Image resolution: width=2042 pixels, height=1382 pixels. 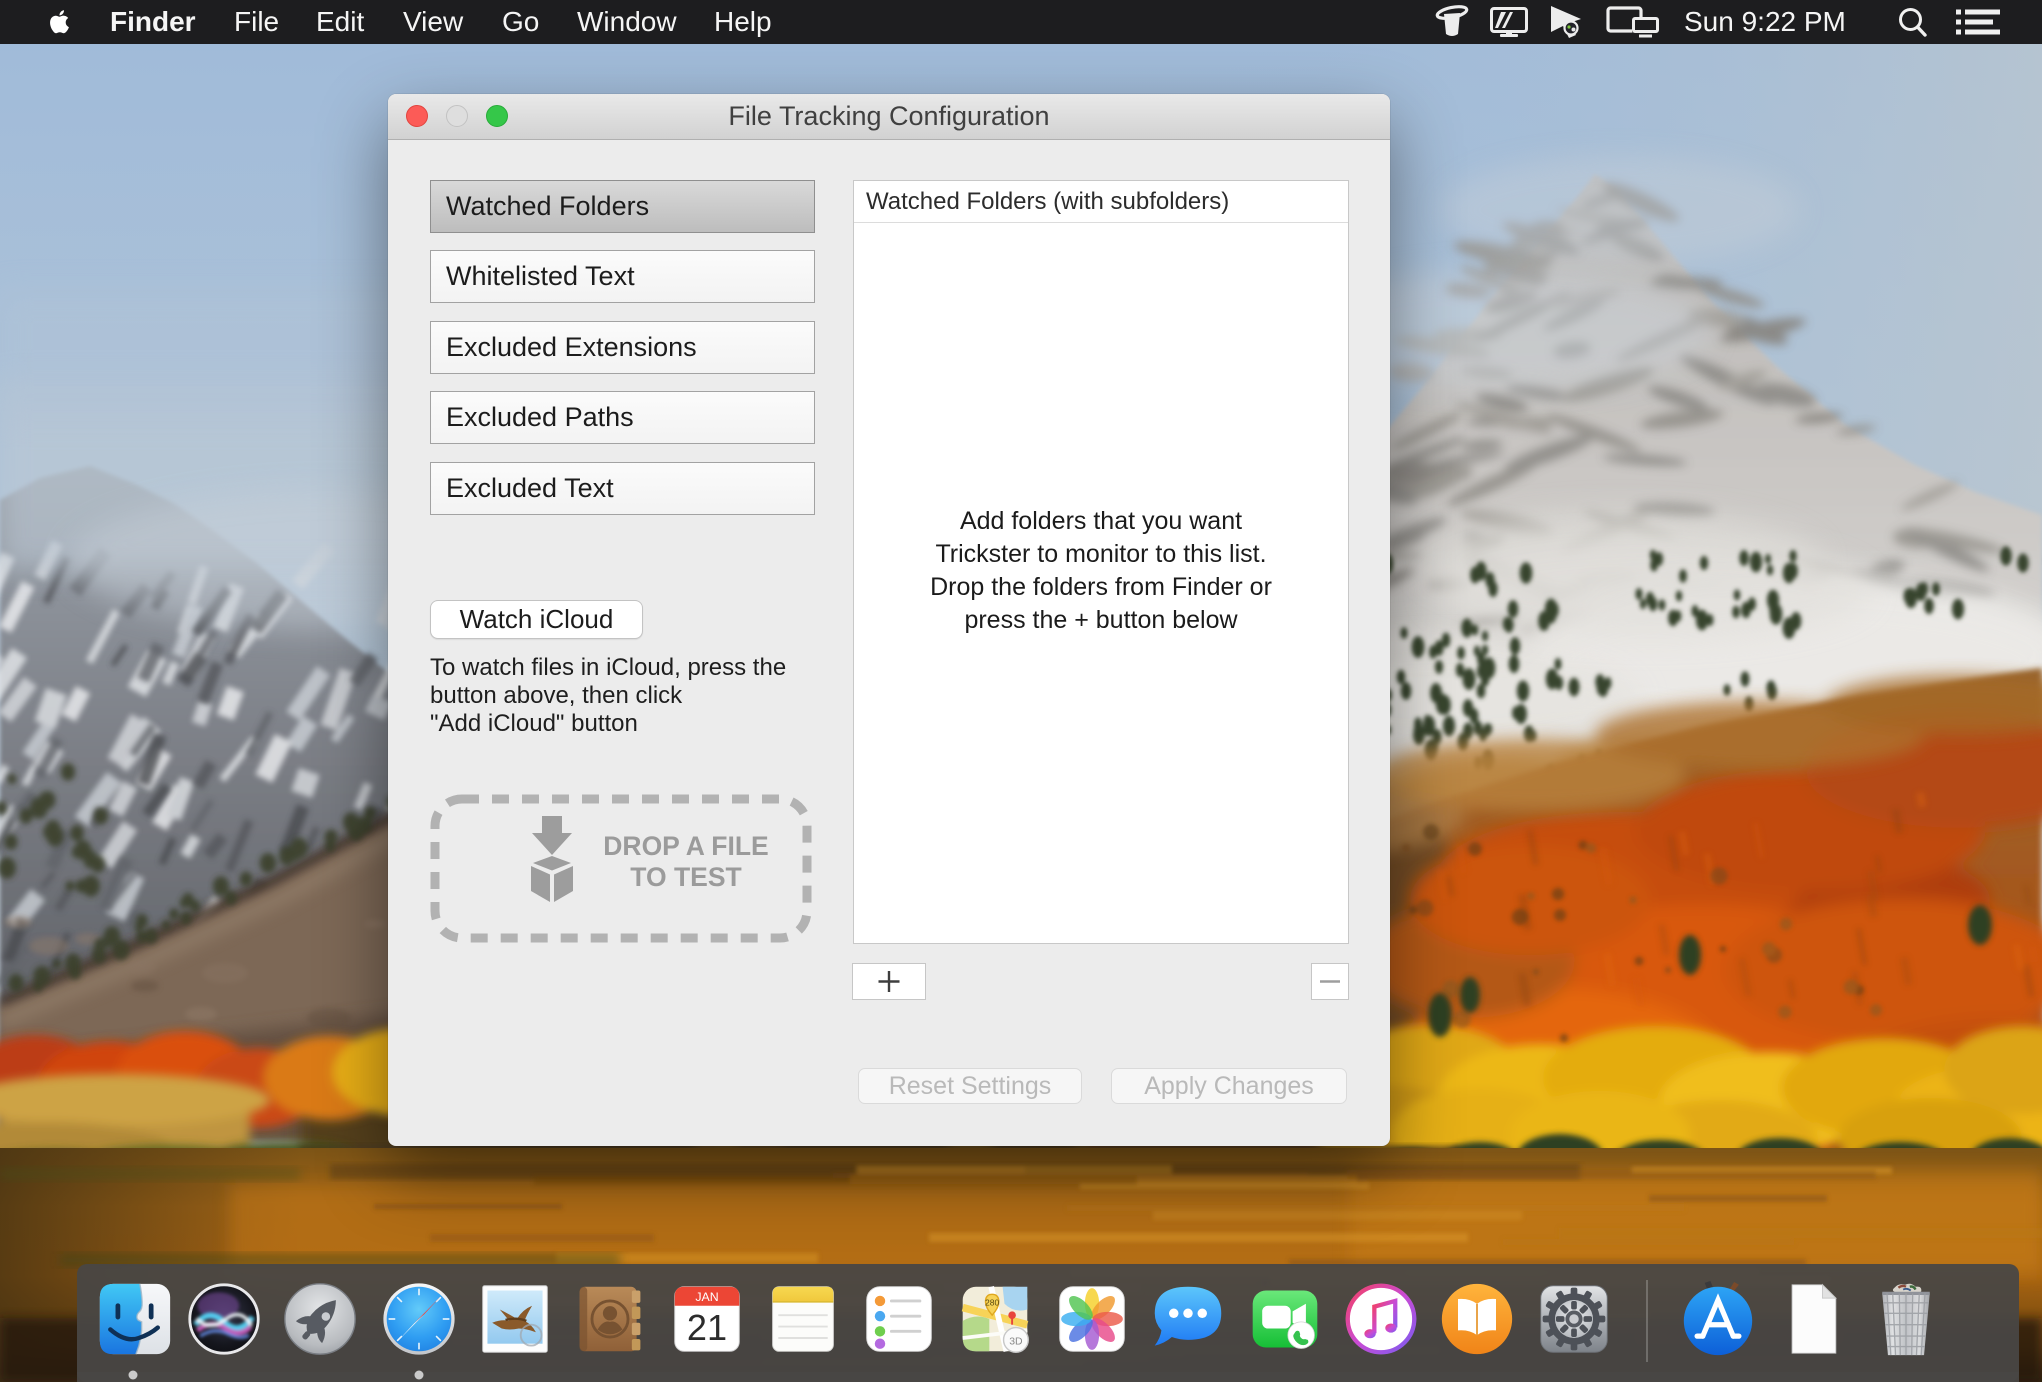 I want to click on svg-text: 280, so click(x=992, y=1303).